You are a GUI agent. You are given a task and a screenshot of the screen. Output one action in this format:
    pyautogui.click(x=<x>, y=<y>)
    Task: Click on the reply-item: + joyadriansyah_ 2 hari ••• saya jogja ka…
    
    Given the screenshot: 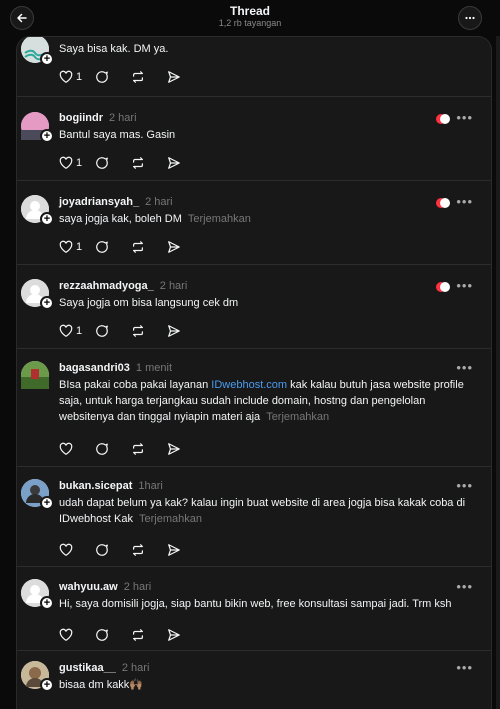 What is the action you would take?
    pyautogui.click(x=254, y=223)
    